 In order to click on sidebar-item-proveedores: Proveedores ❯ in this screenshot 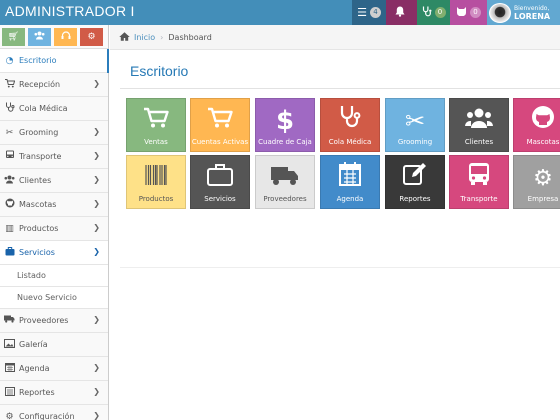, I will do `click(54, 321)`.